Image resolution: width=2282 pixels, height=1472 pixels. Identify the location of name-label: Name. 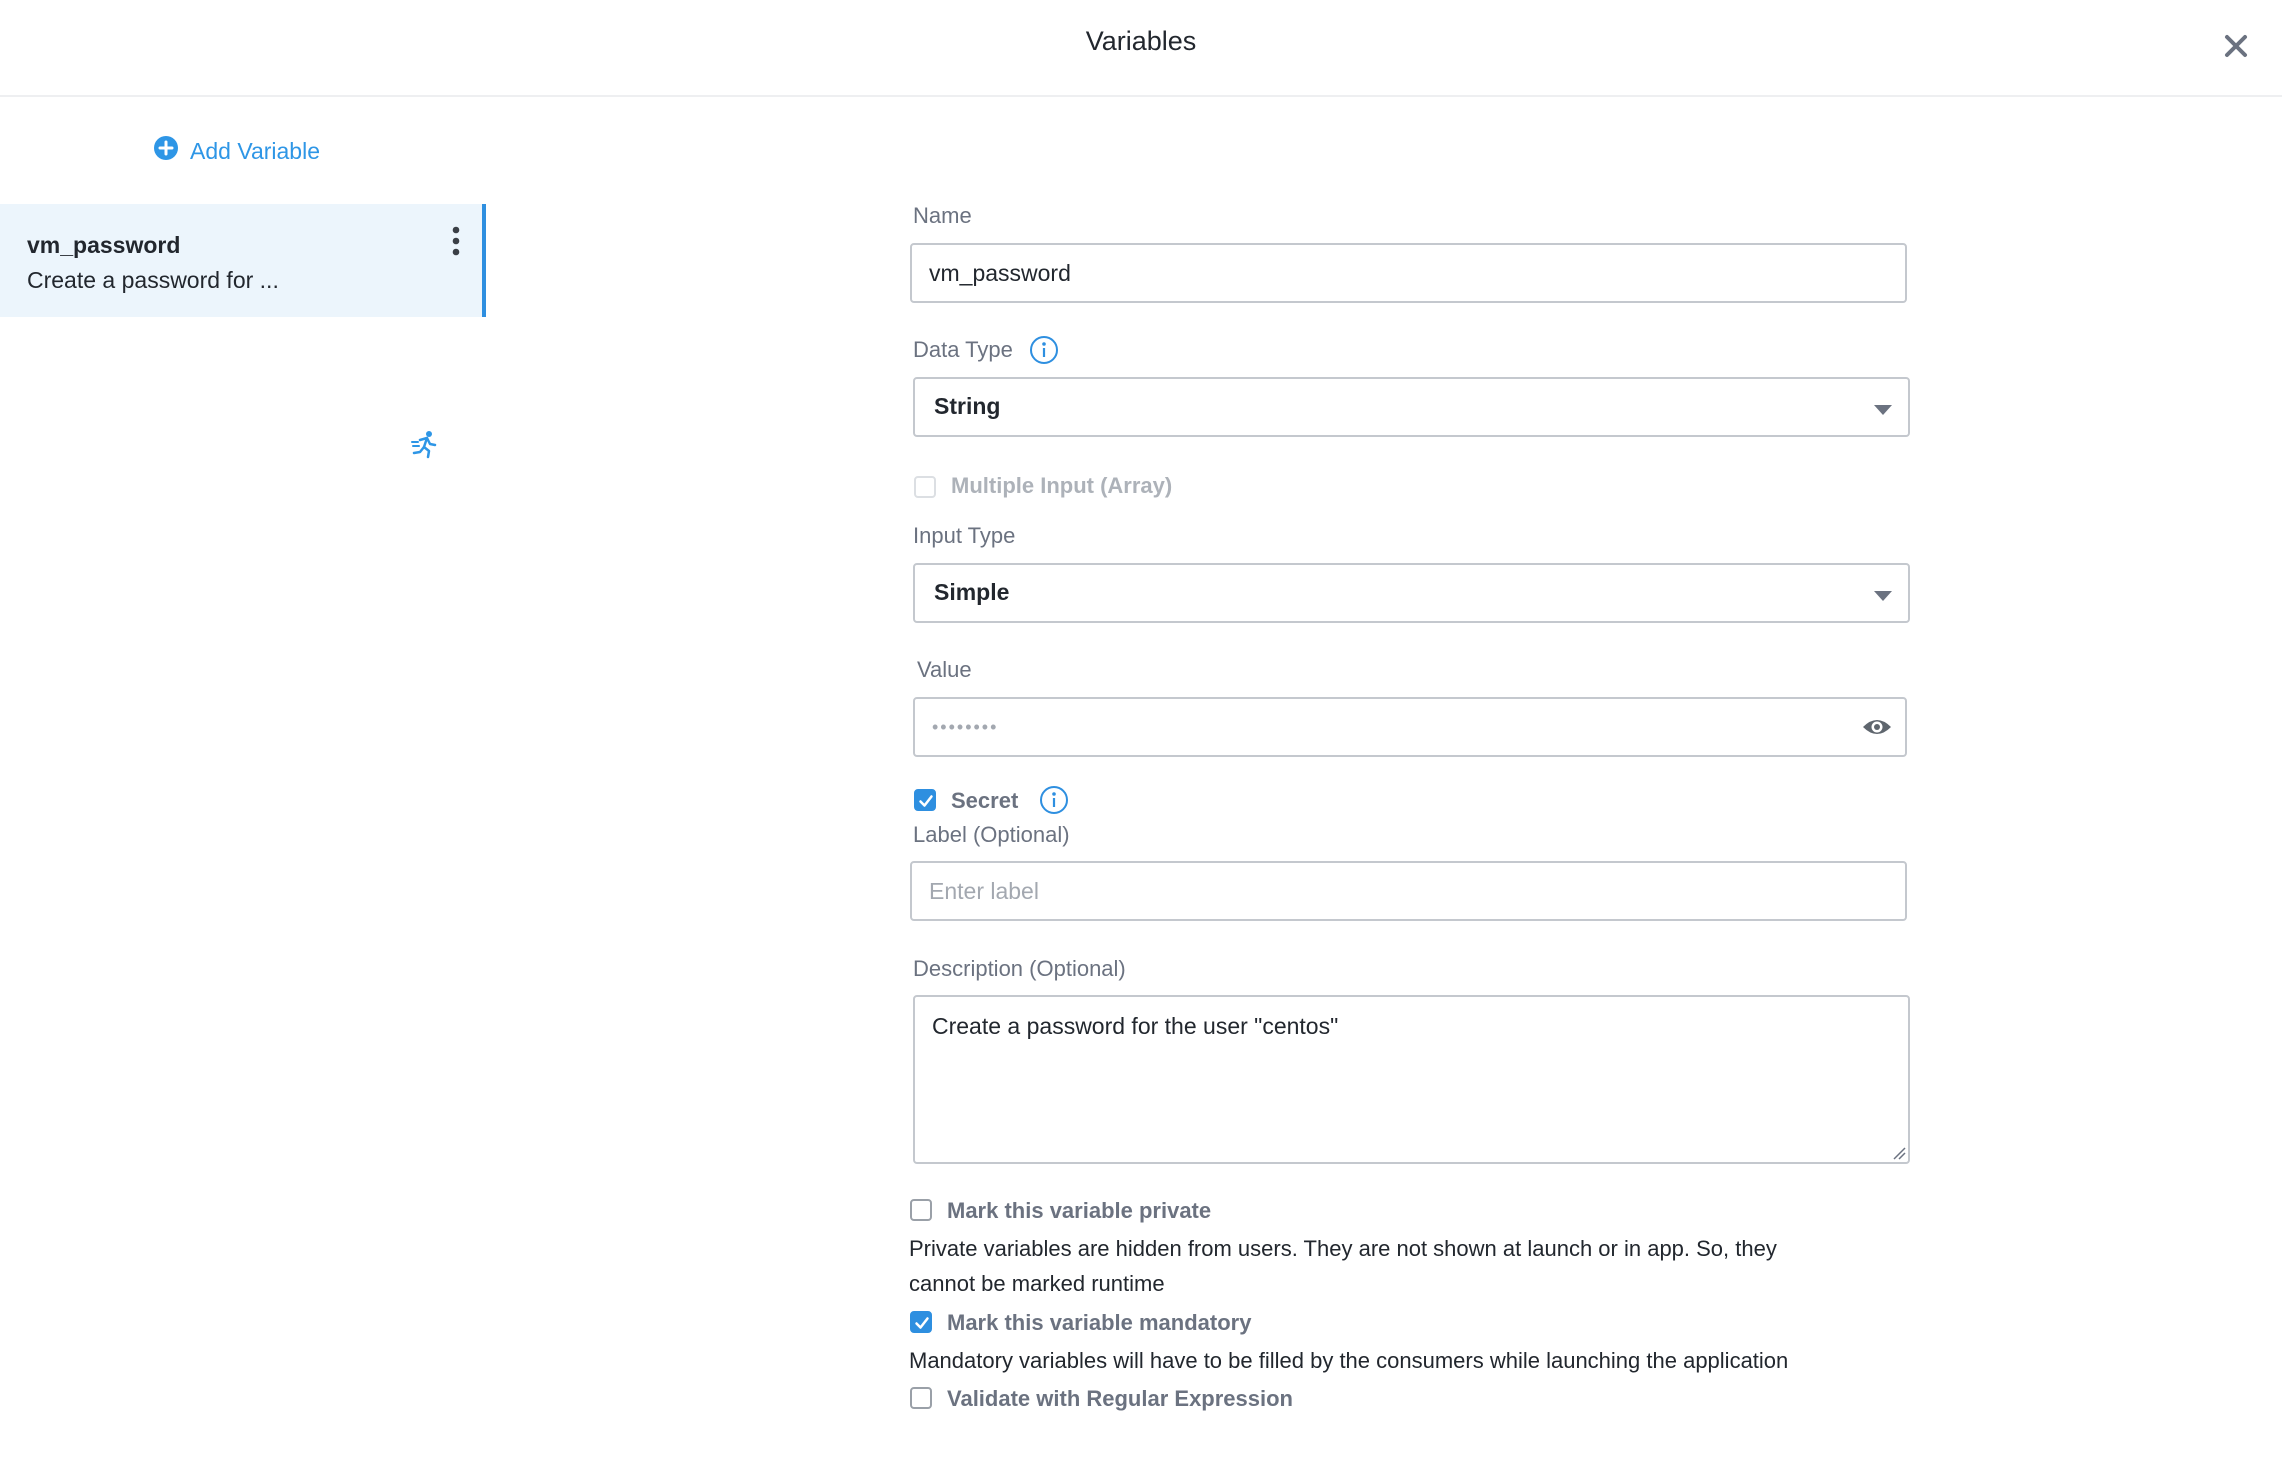
(942, 215).